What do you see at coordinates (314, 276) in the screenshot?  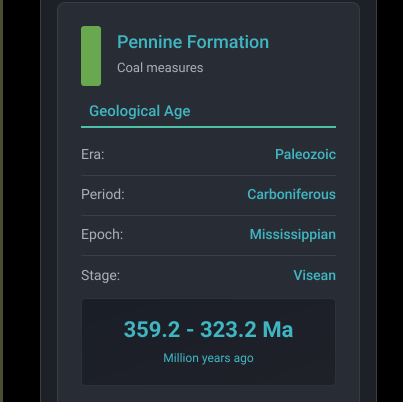 I see `row-value: Visean` at bounding box center [314, 276].